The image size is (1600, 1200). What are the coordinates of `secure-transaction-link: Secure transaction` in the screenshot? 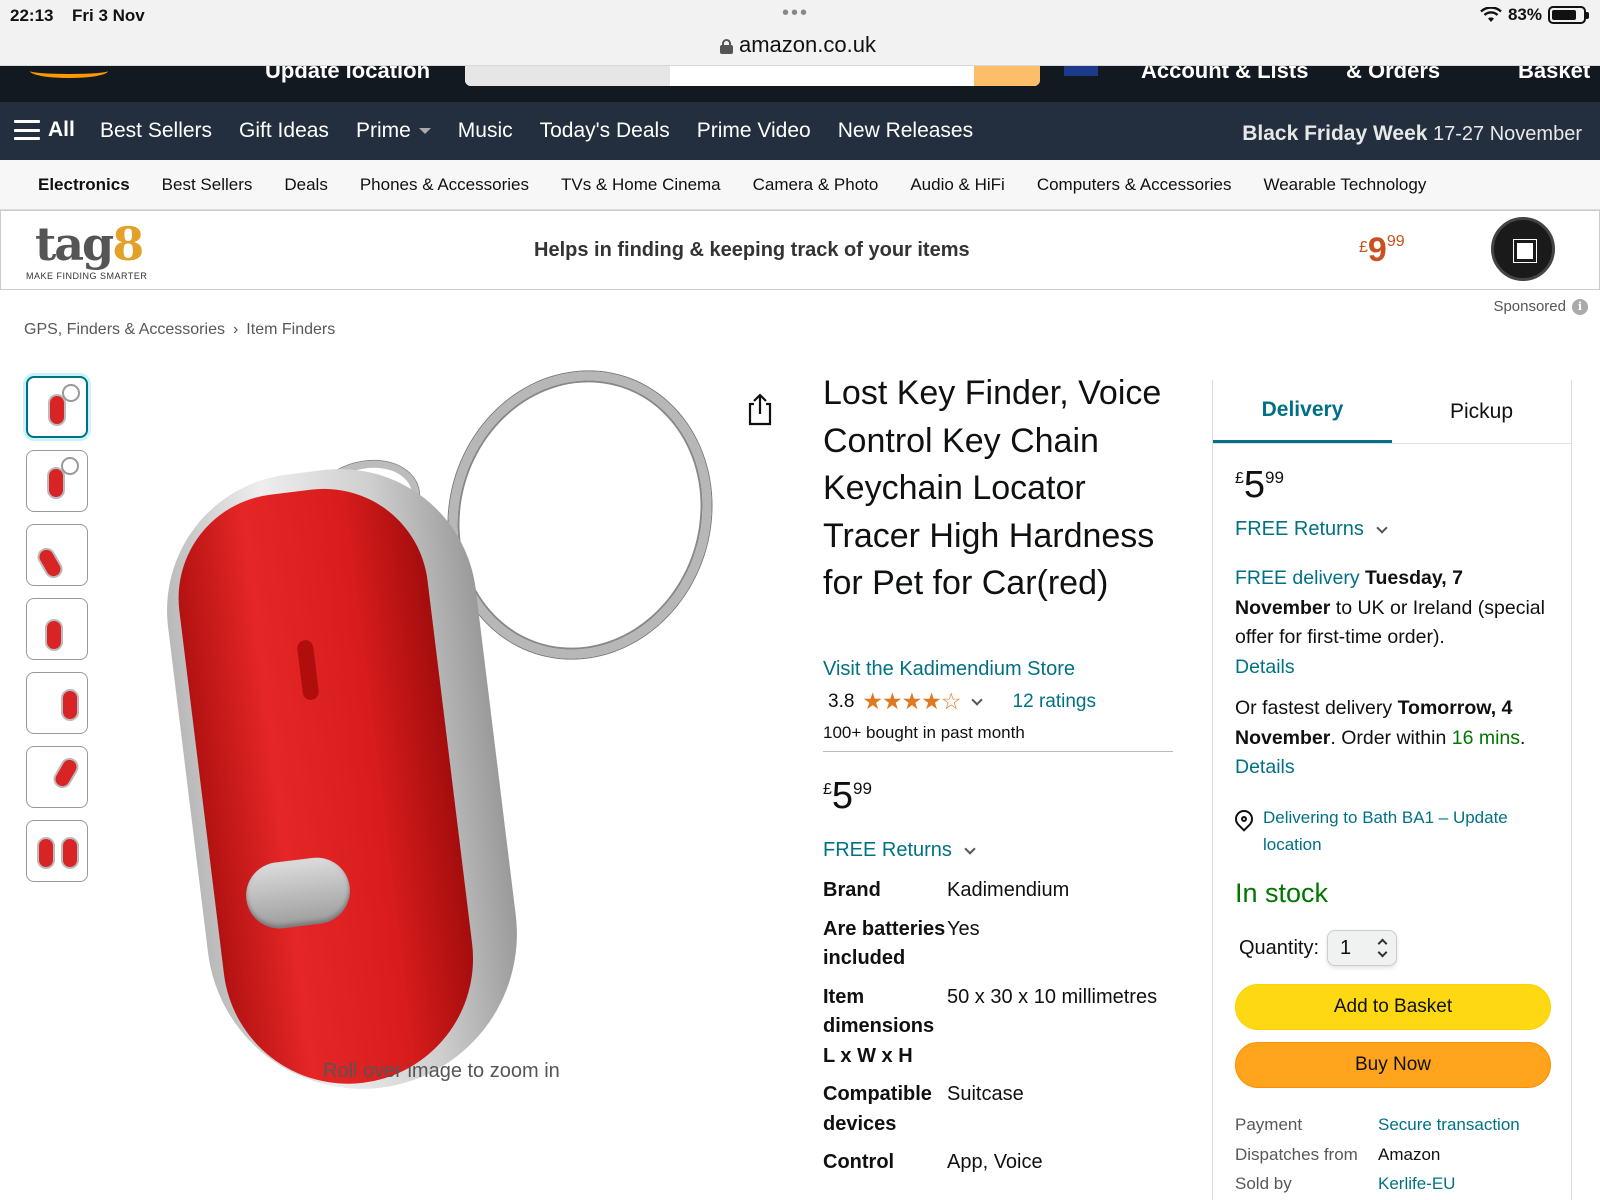 It's located at (1466, 1125).